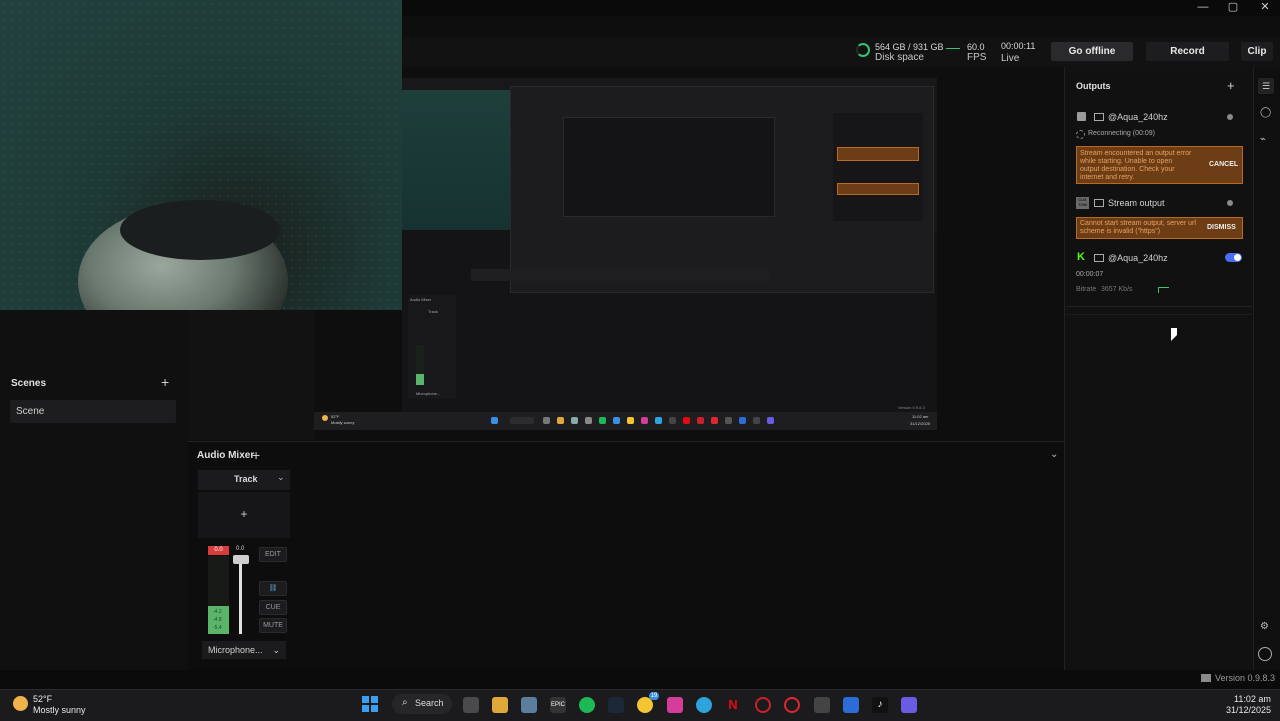 The image size is (1280, 721). Describe the element at coordinates (1231, 85) in the screenshot. I see `add-output-button: +` at that location.